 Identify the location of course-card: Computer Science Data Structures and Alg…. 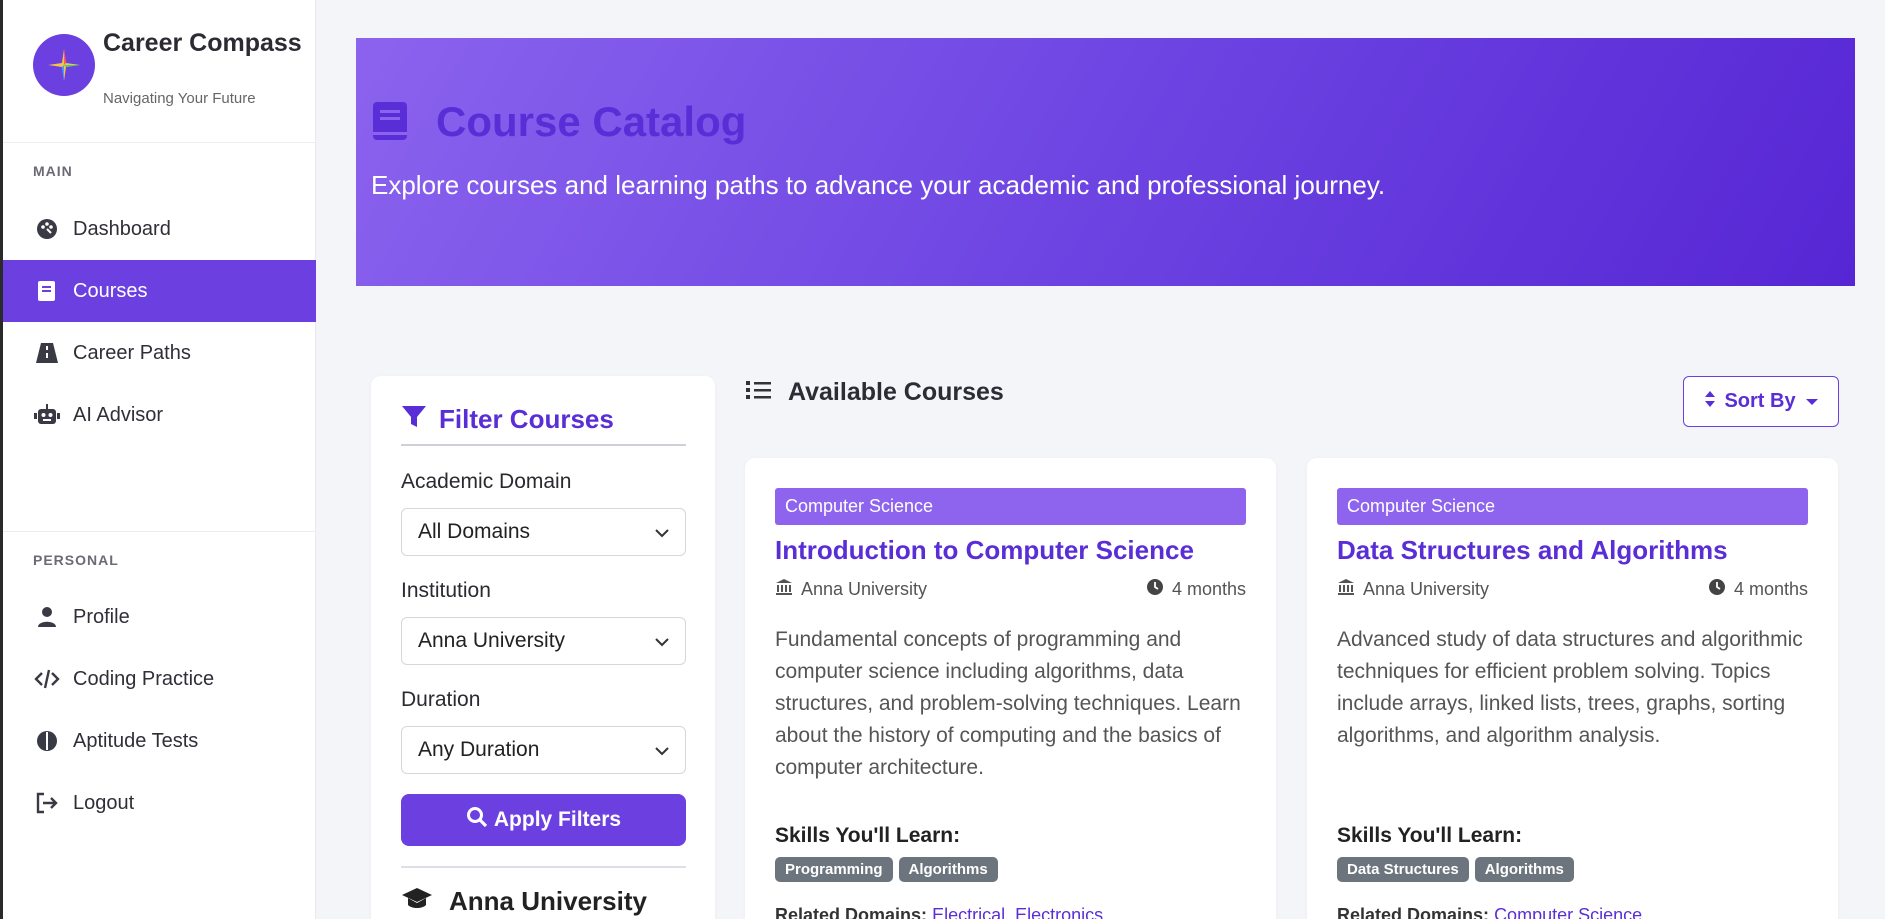
(1572, 688).